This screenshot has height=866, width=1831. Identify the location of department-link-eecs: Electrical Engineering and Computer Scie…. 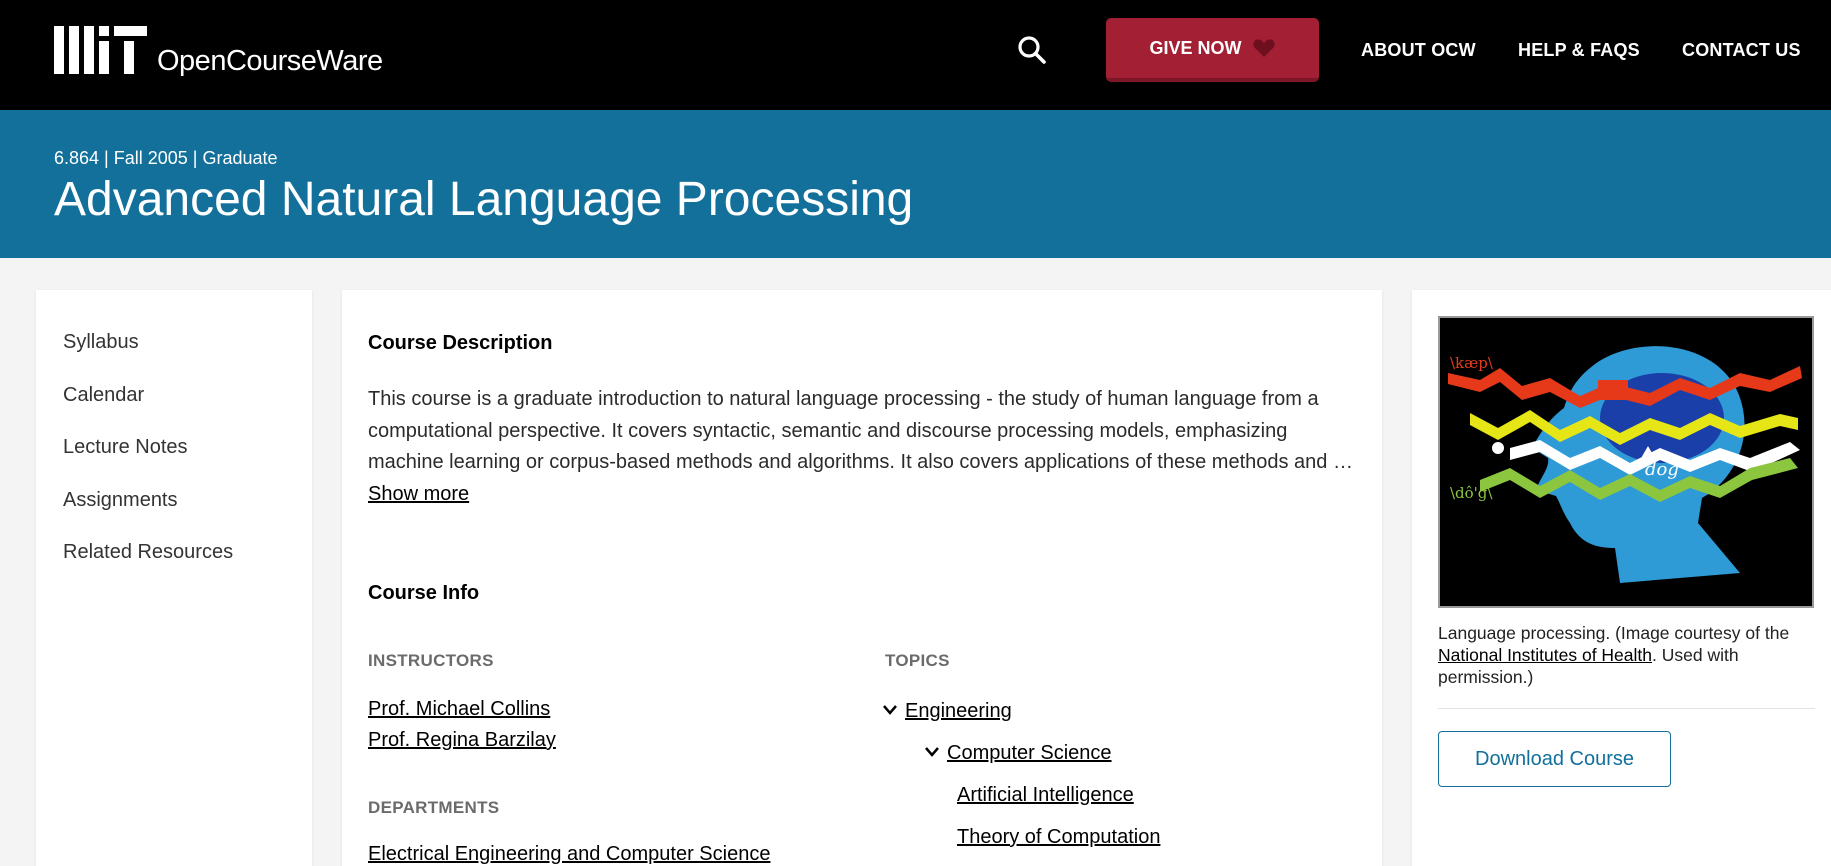
(569, 854).